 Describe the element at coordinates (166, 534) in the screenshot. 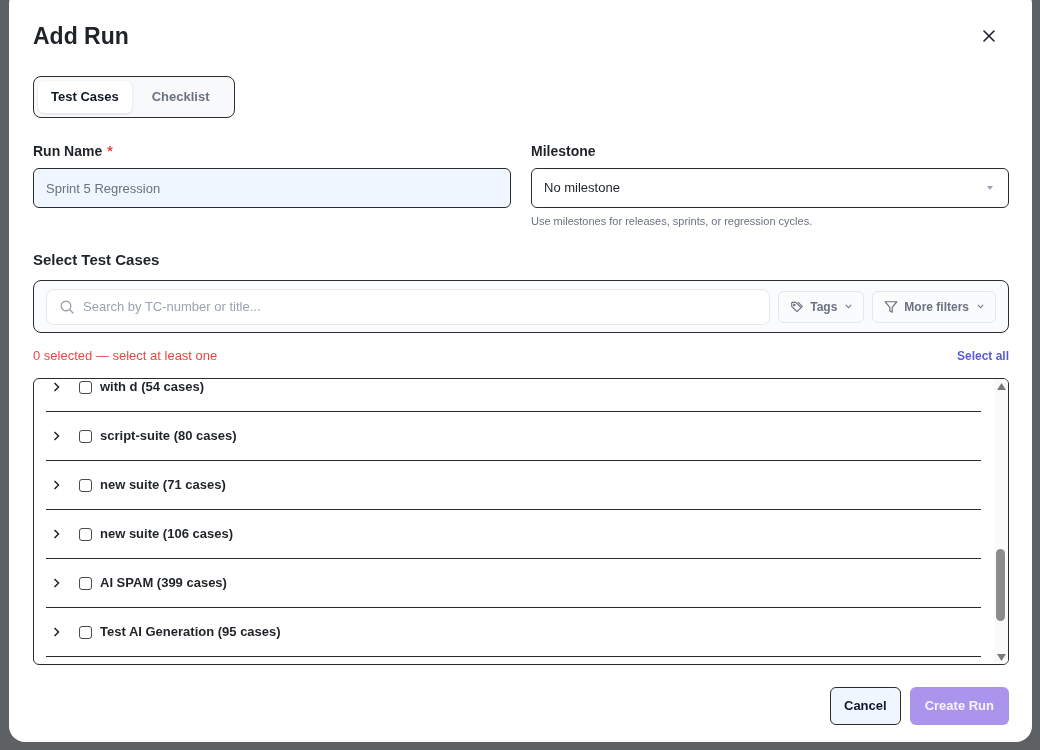

I see `suite-label: new suite (106 cases)` at that location.